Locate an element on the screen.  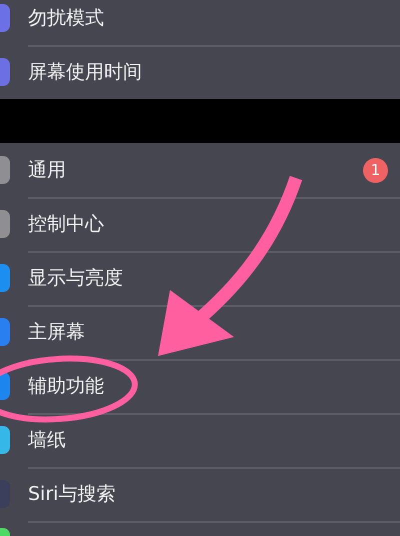
settings-item-label: 勿扰模式 is located at coordinates (66, 18).